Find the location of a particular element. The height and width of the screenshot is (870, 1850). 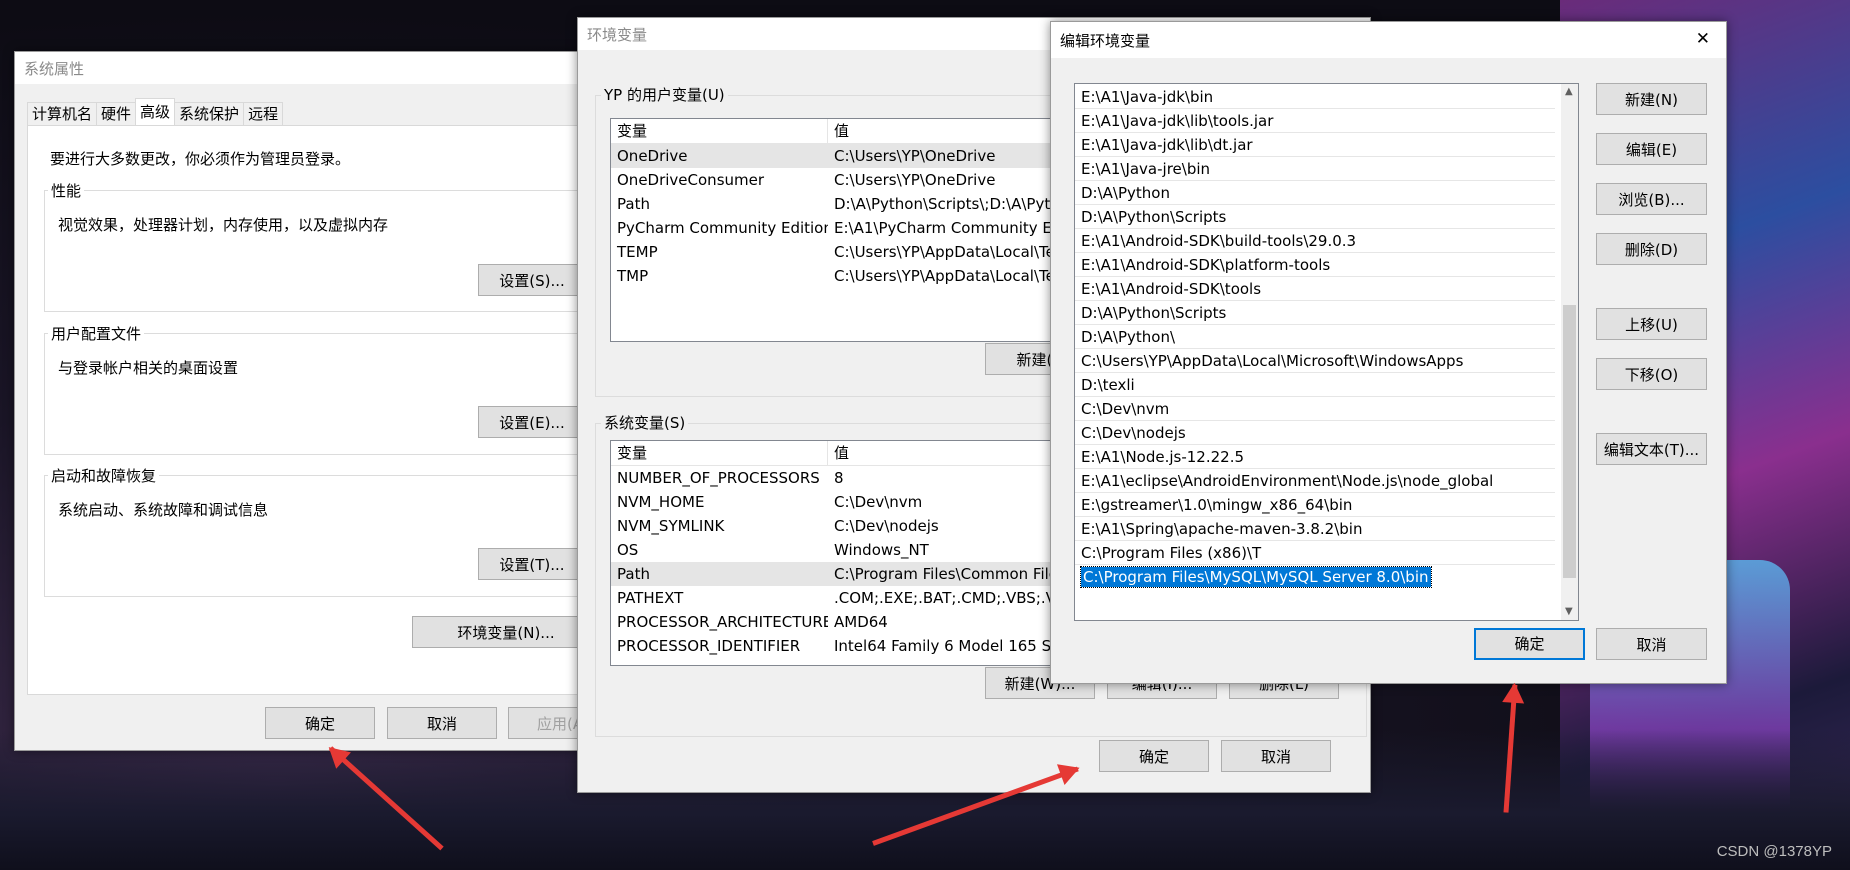

edit-button: 编辑(E) is located at coordinates (1651, 149).